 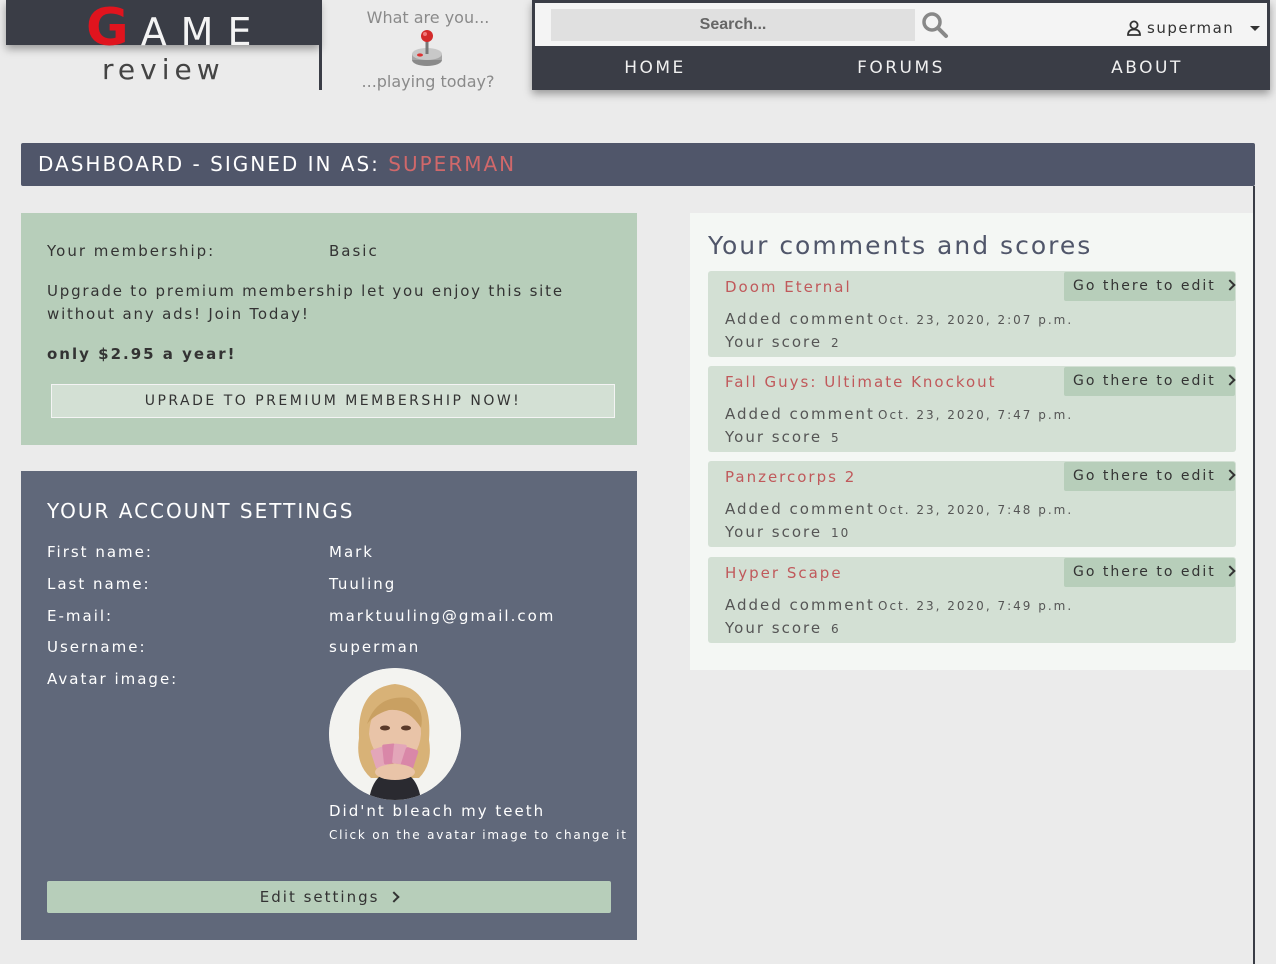 What do you see at coordinates (113, 29) in the screenshot?
I see `logo-g: G` at bounding box center [113, 29].